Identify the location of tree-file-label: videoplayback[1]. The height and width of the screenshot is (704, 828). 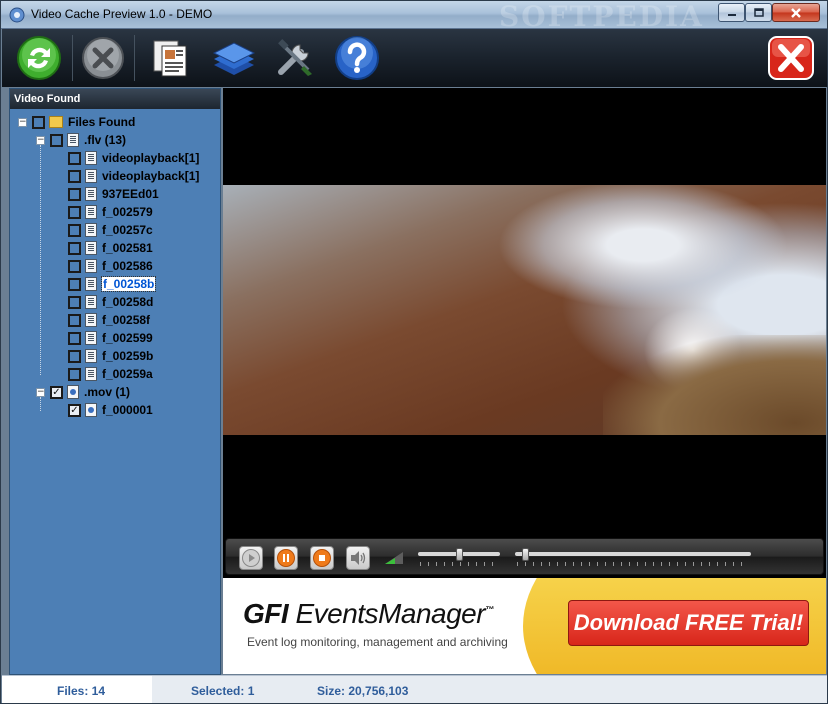
(151, 158).